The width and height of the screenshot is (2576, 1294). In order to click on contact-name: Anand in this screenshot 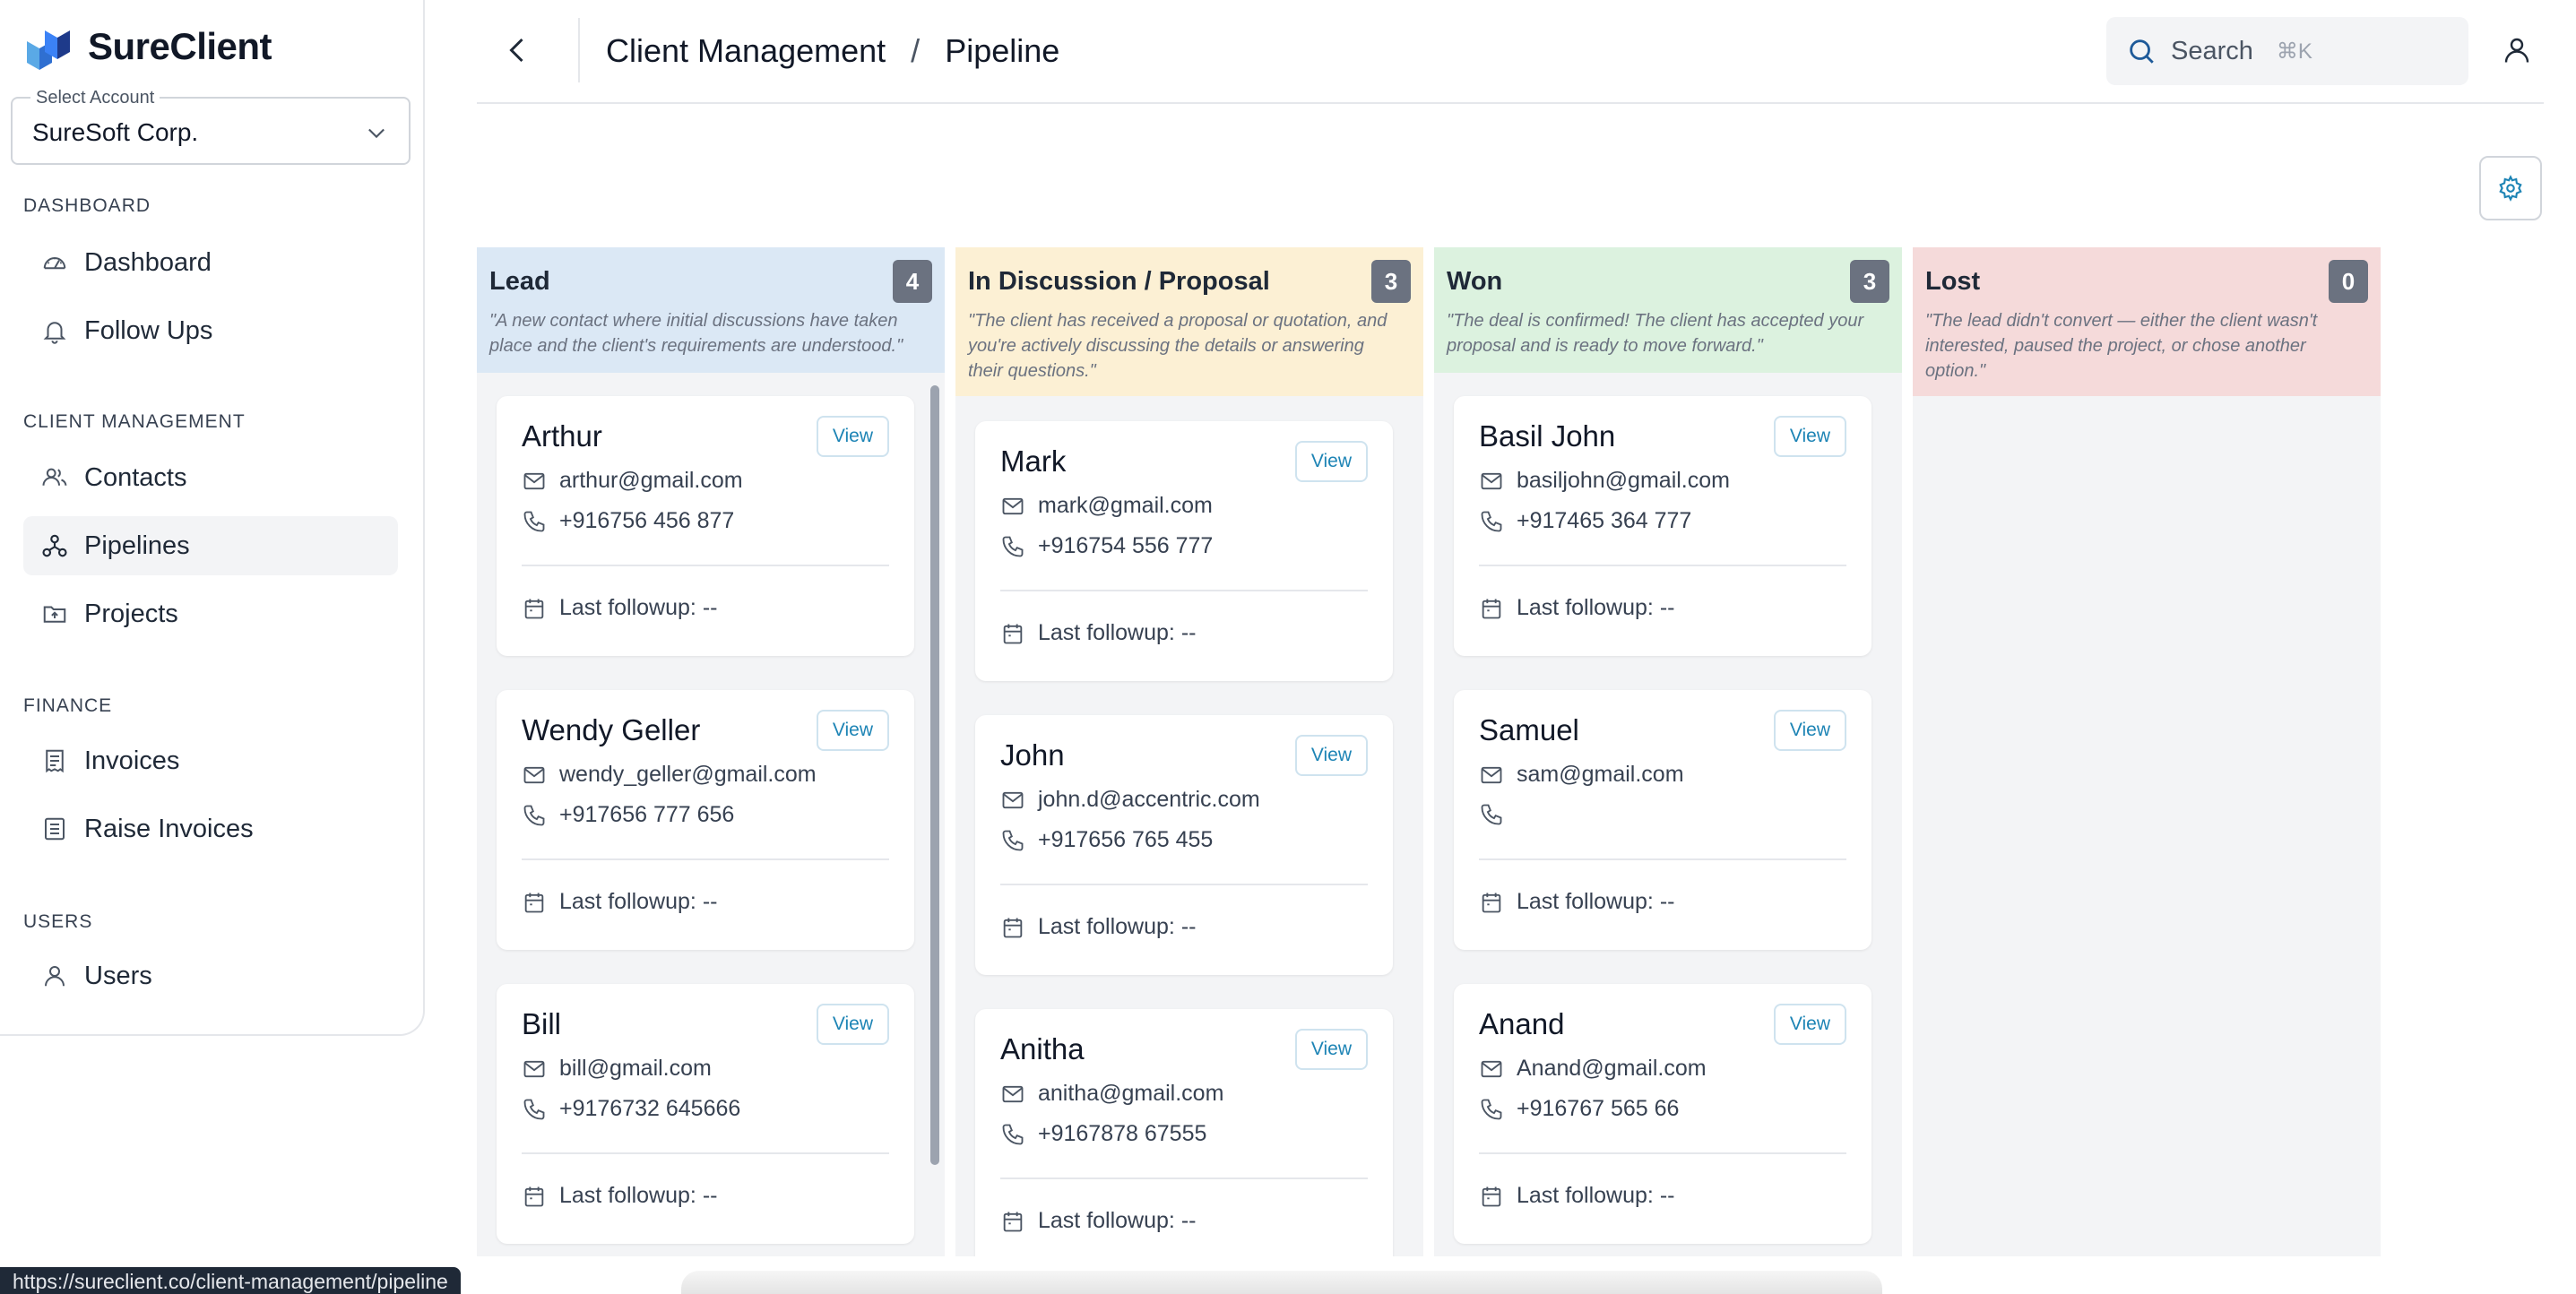, I will do `click(1522, 1023)`.